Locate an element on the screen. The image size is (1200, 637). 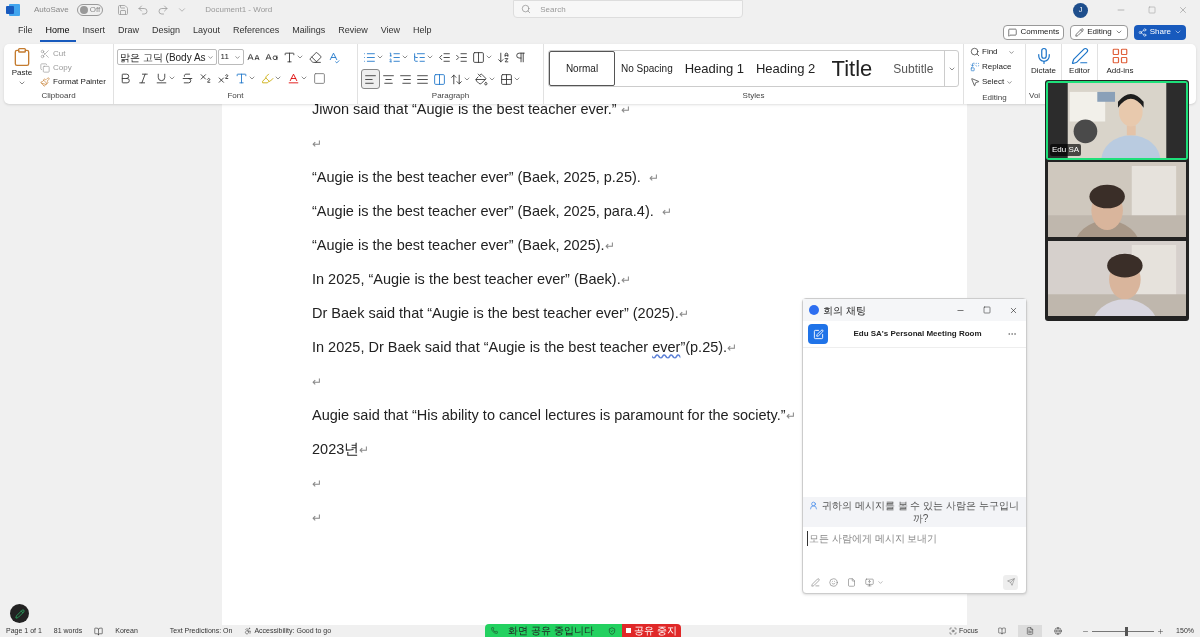
document-paragraph: In 2025, “Augie is the best teacher ever” (Baek).↵ is located at coordinates (471, 280).